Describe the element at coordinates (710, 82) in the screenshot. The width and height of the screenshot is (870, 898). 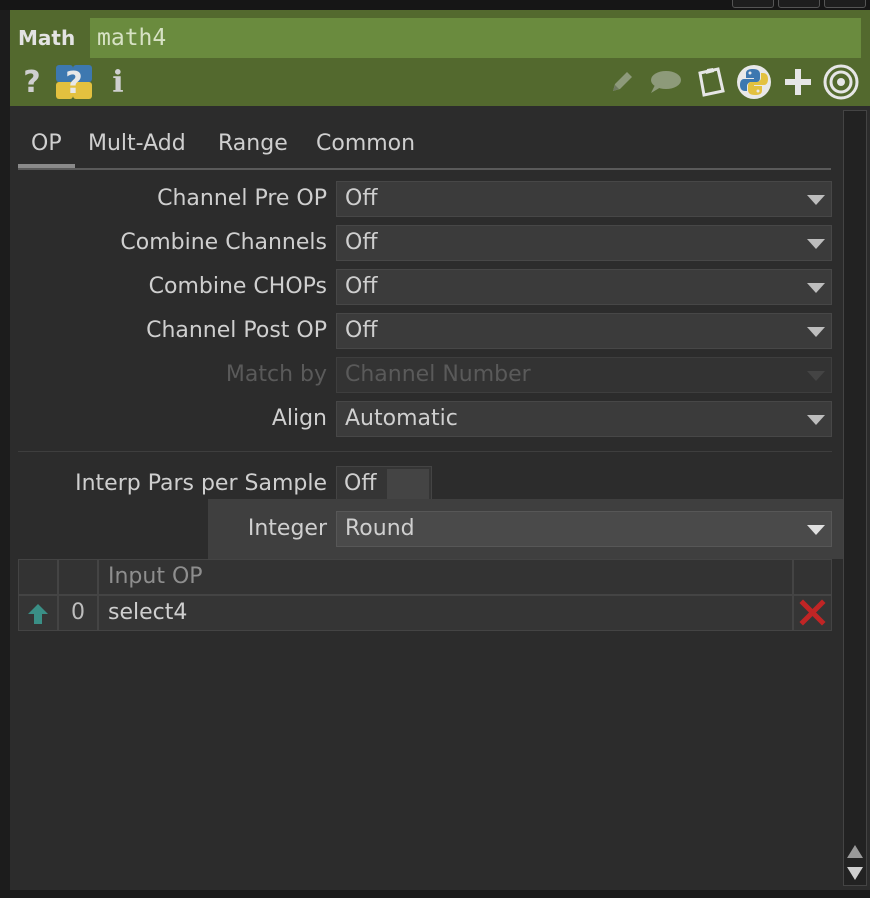
I see `clipboard-icon` at that location.